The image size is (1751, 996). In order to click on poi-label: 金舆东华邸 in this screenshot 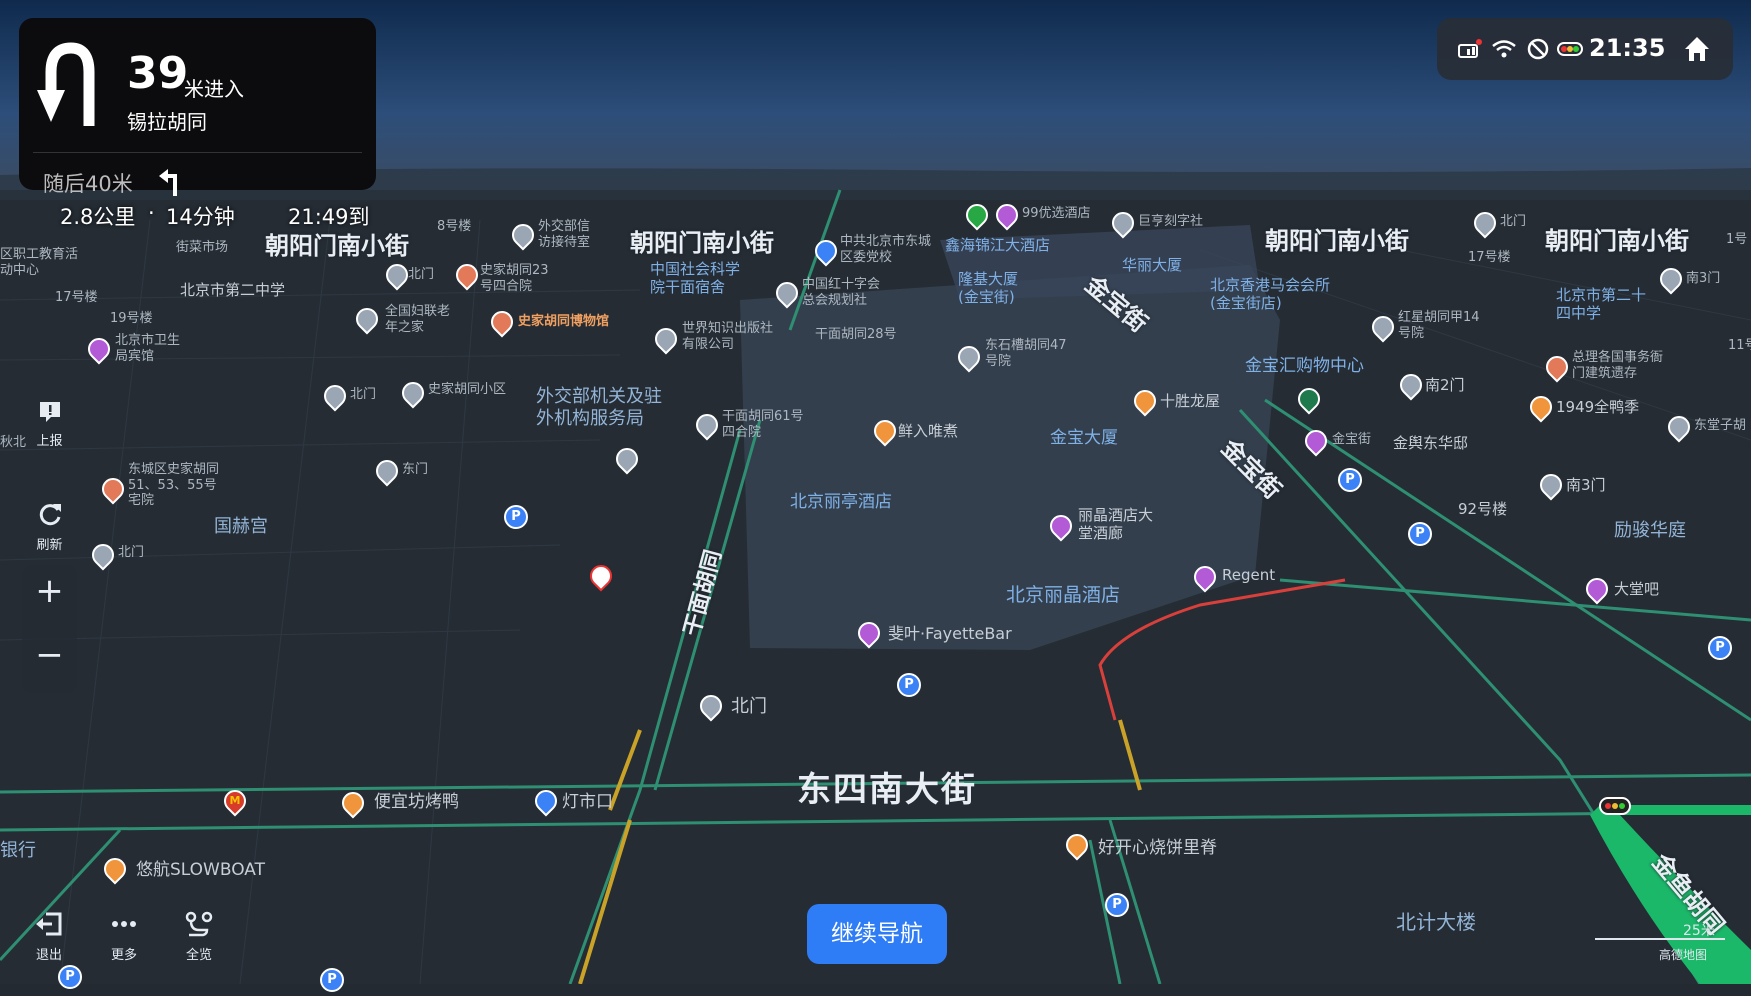, I will do `click(1430, 443)`.